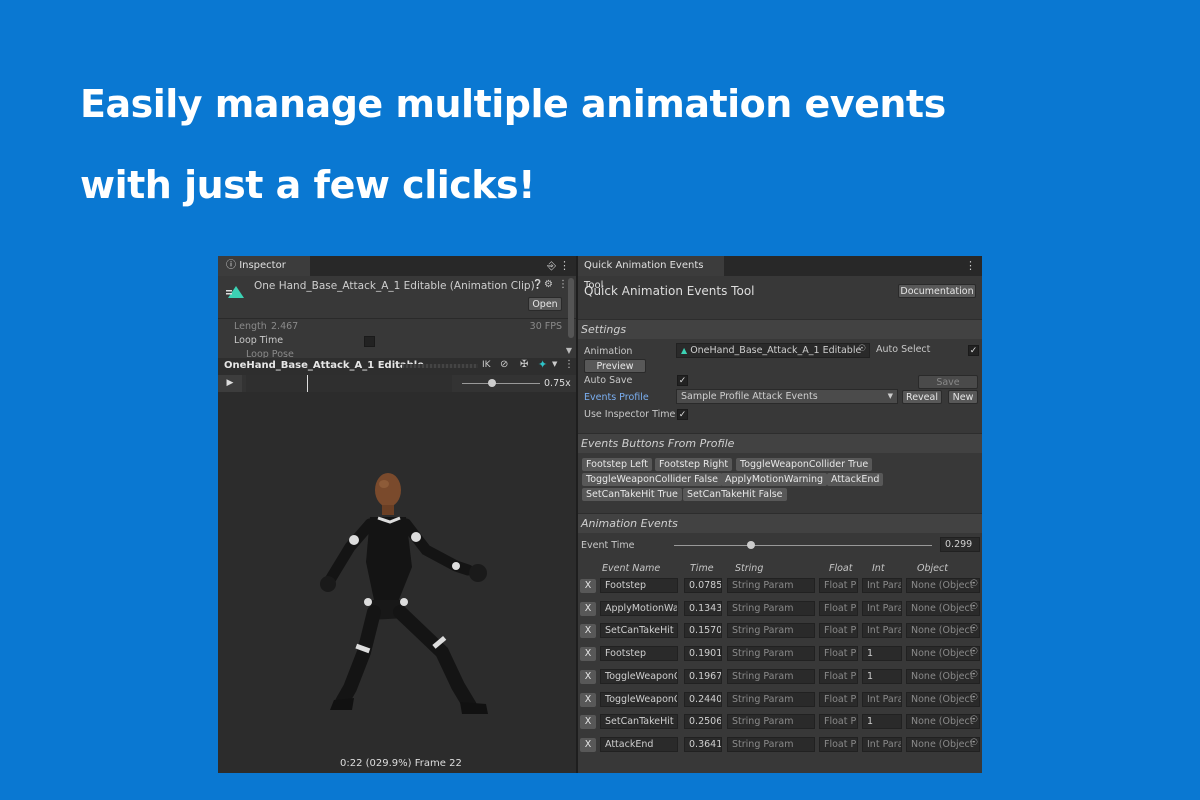  What do you see at coordinates (617, 464) in the screenshot?
I see `event-button-footstep-left: Footstep Left` at bounding box center [617, 464].